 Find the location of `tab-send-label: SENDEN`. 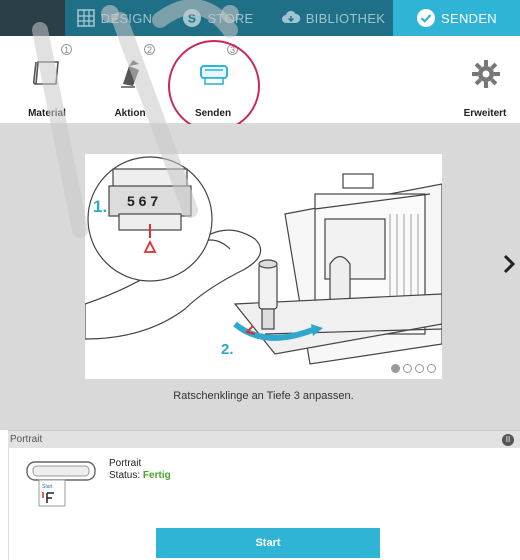

tab-send-label: SENDEN is located at coordinates (469, 18).